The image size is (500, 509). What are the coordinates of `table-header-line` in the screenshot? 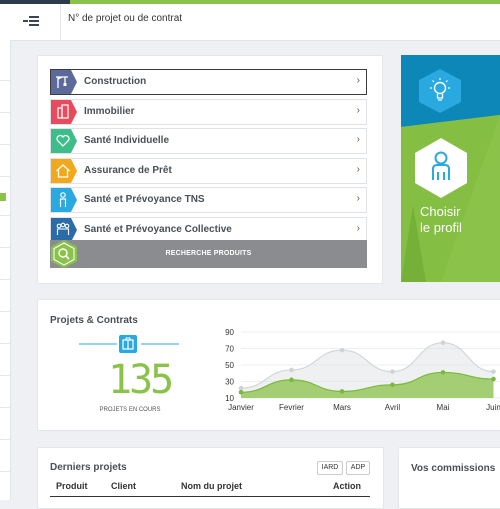 It's located at (210, 496).